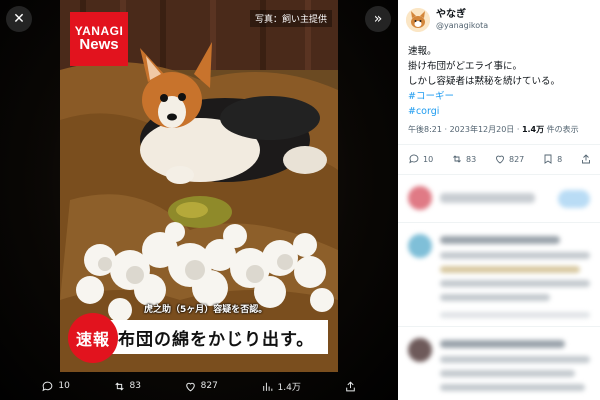 The width and height of the screenshot is (600, 400). What do you see at coordinates (574, 199) in the screenshot?
I see `composer-post-button` at bounding box center [574, 199].